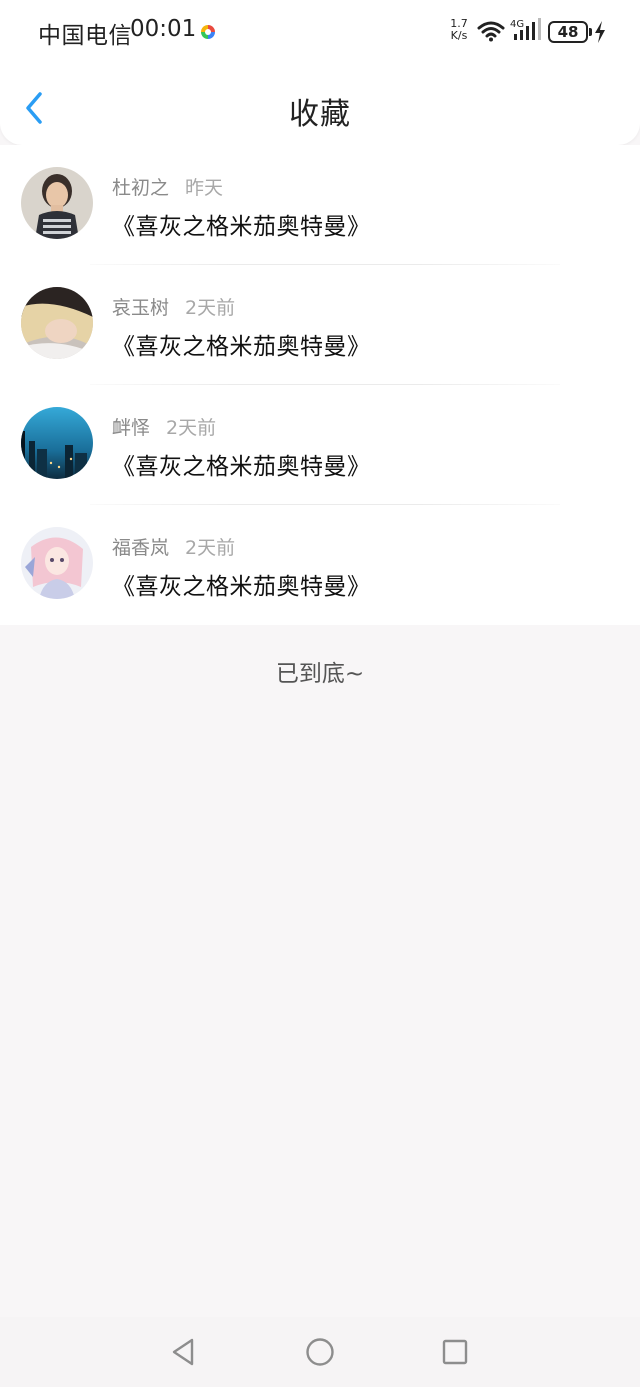 The width and height of the screenshot is (640, 1387). Describe the element at coordinates (459, 35) in the screenshot. I see `net-speed-unit: K/s` at that location.